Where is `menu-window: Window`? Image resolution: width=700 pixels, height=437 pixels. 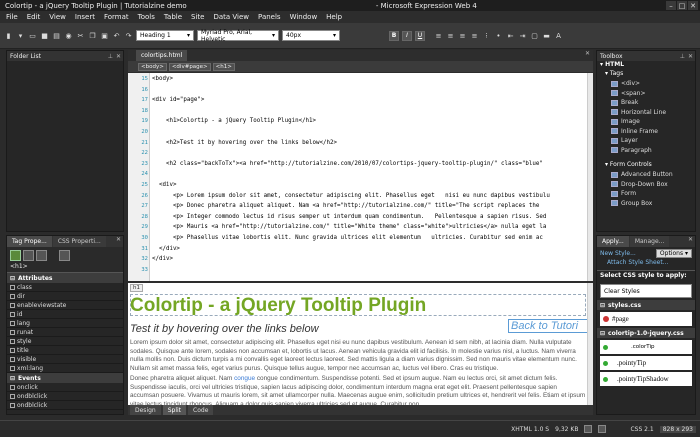 menu-window: Window is located at coordinates (304, 17).